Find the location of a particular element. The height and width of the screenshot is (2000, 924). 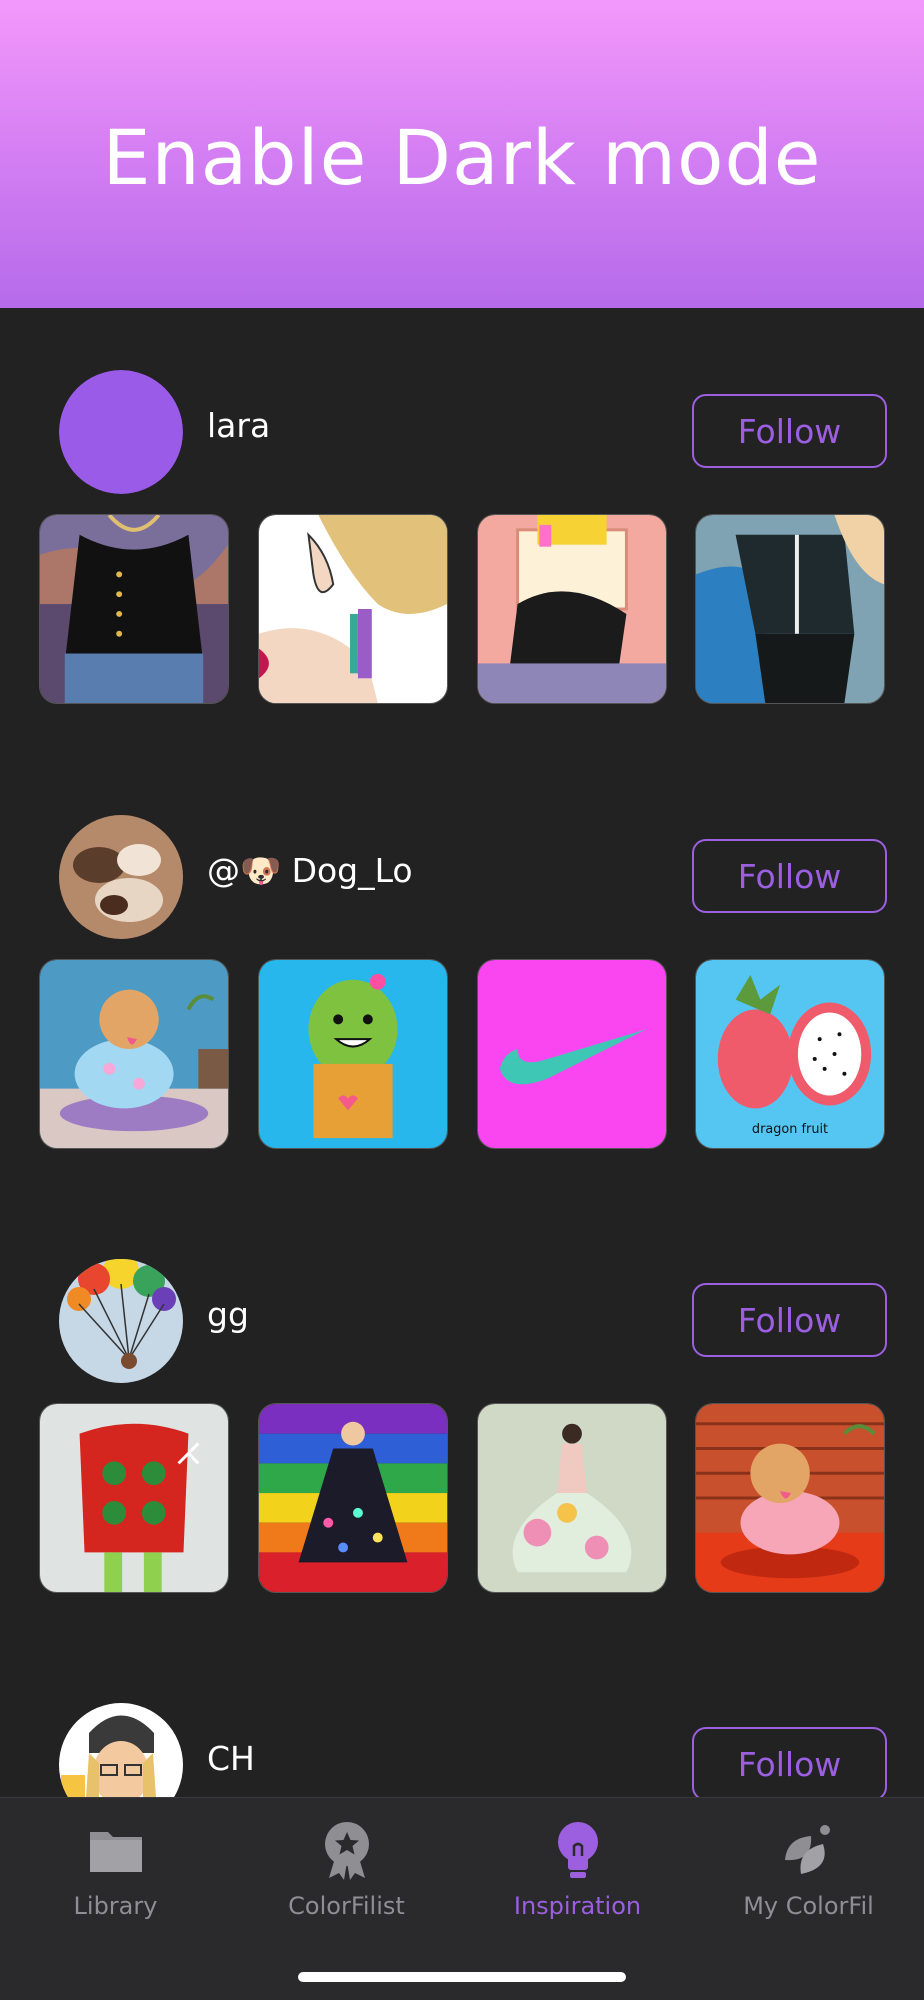

username: CH is located at coordinates (231, 1758).